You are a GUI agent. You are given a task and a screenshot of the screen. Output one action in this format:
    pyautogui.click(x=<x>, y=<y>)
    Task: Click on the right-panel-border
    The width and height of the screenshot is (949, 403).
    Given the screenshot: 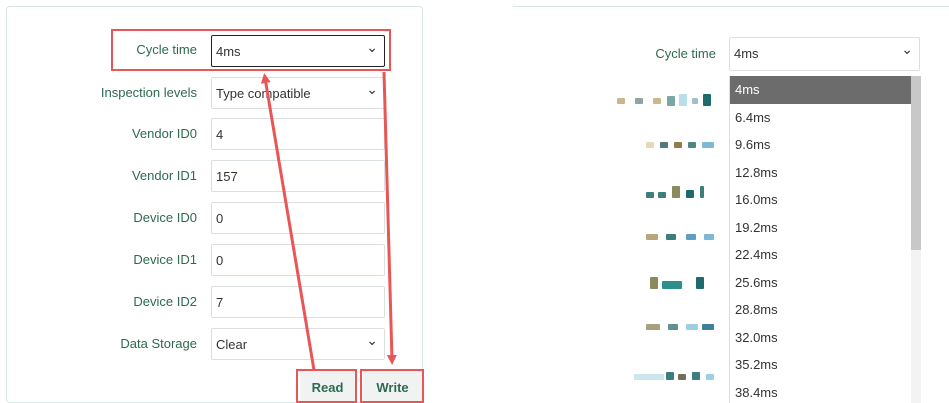 What is the action you would take?
    pyautogui.click(x=731, y=6)
    